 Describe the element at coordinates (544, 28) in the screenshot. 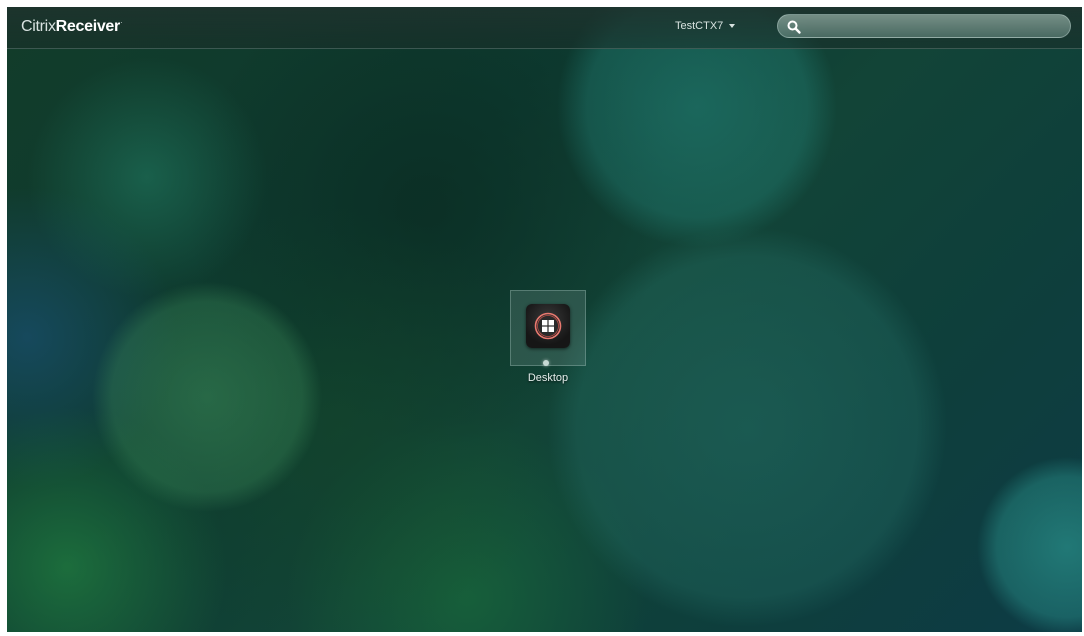

I see `top-bar: CitrixReceiver· TestCTX7` at that location.